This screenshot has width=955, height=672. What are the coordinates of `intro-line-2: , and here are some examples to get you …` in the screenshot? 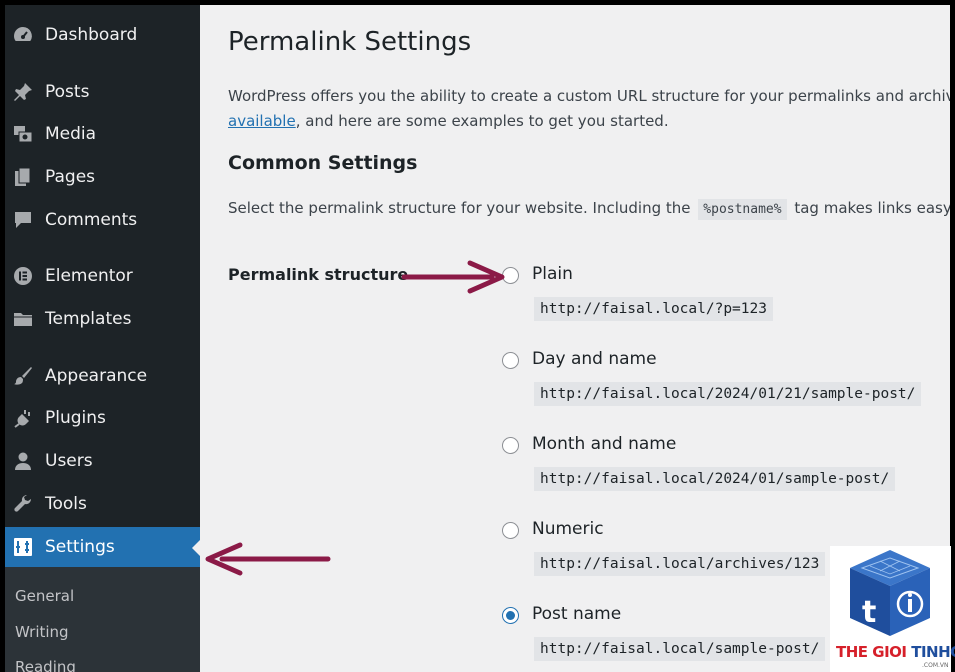 It's located at (482, 121).